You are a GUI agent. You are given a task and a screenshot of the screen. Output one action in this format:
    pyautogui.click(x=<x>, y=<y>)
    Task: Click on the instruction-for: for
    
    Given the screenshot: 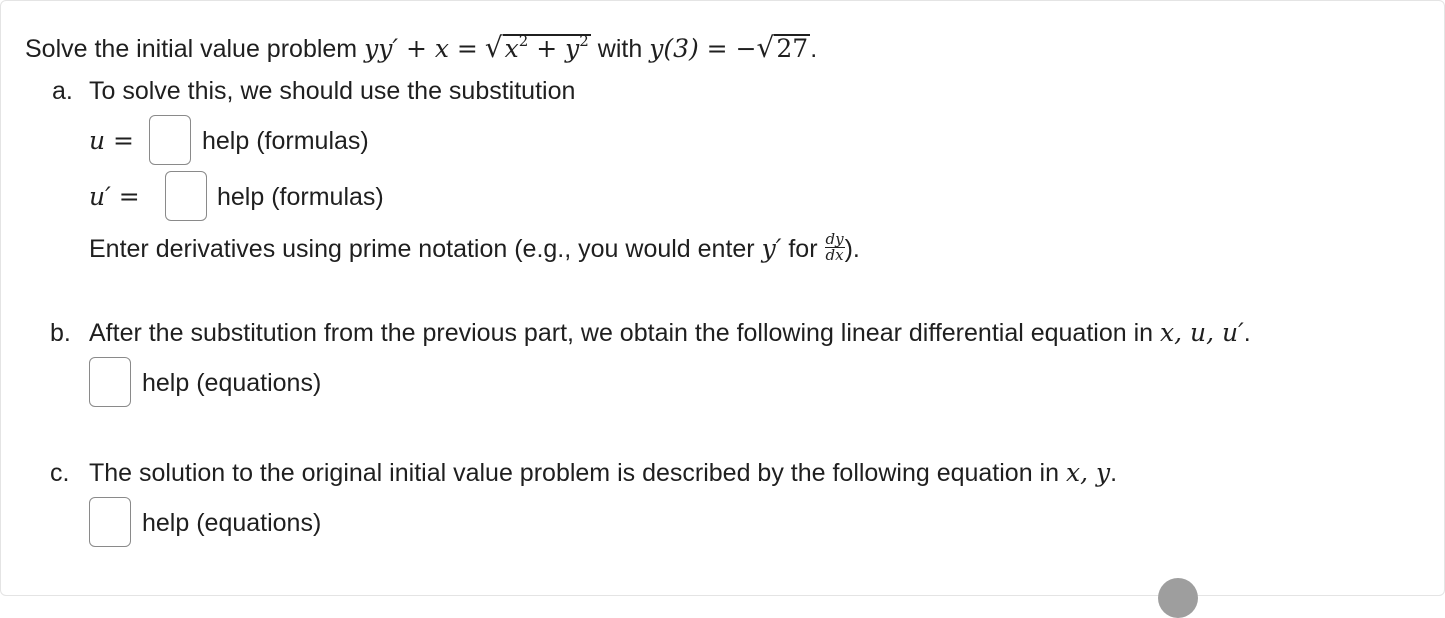 What is the action you would take?
    pyautogui.click(x=803, y=249)
    